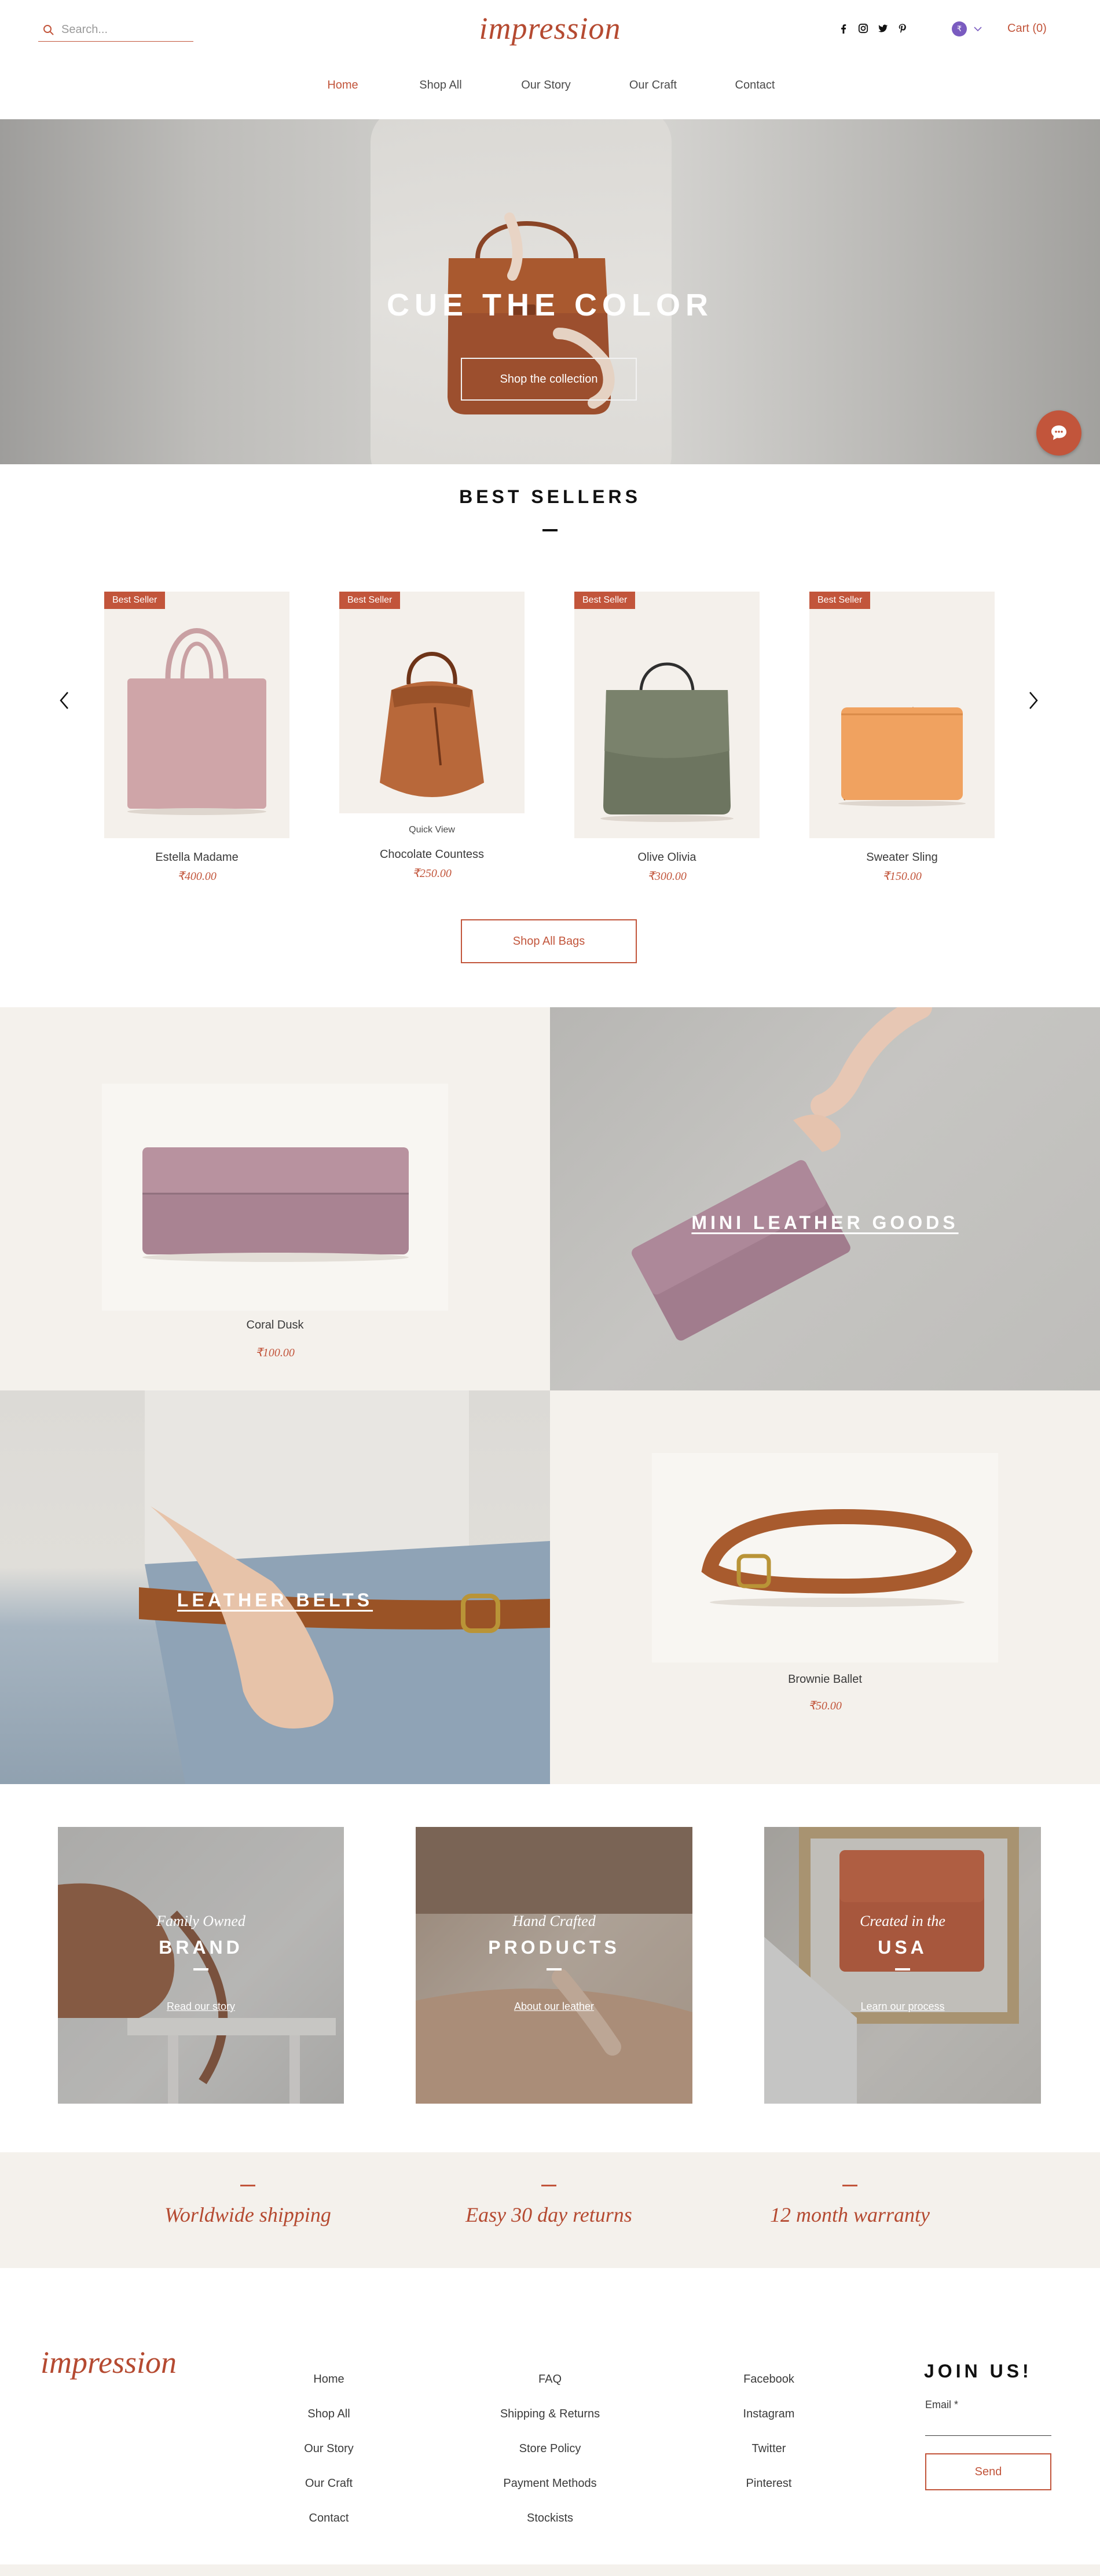 The image size is (1100, 2576). What do you see at coordinates (109, 2362) in the screenshot?
I see `footer-logo: impression` at bounding box center [109, 2362].